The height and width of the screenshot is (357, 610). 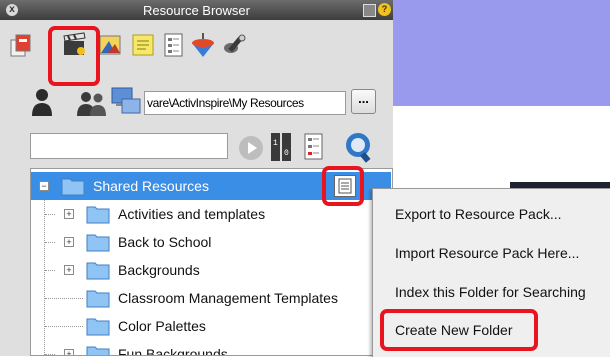 What do you see at coordinates (282, 147) in the screenshot?
I see `binary-search-icon: 1 0` at bounding box center [282, 147].